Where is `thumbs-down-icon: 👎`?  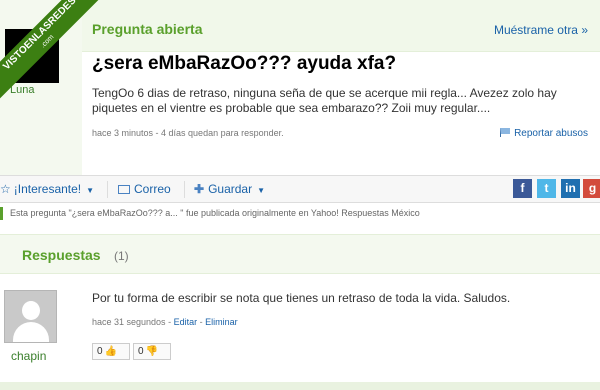
thumbs-down-icon: 👎 is located at coordinates (152, 351).